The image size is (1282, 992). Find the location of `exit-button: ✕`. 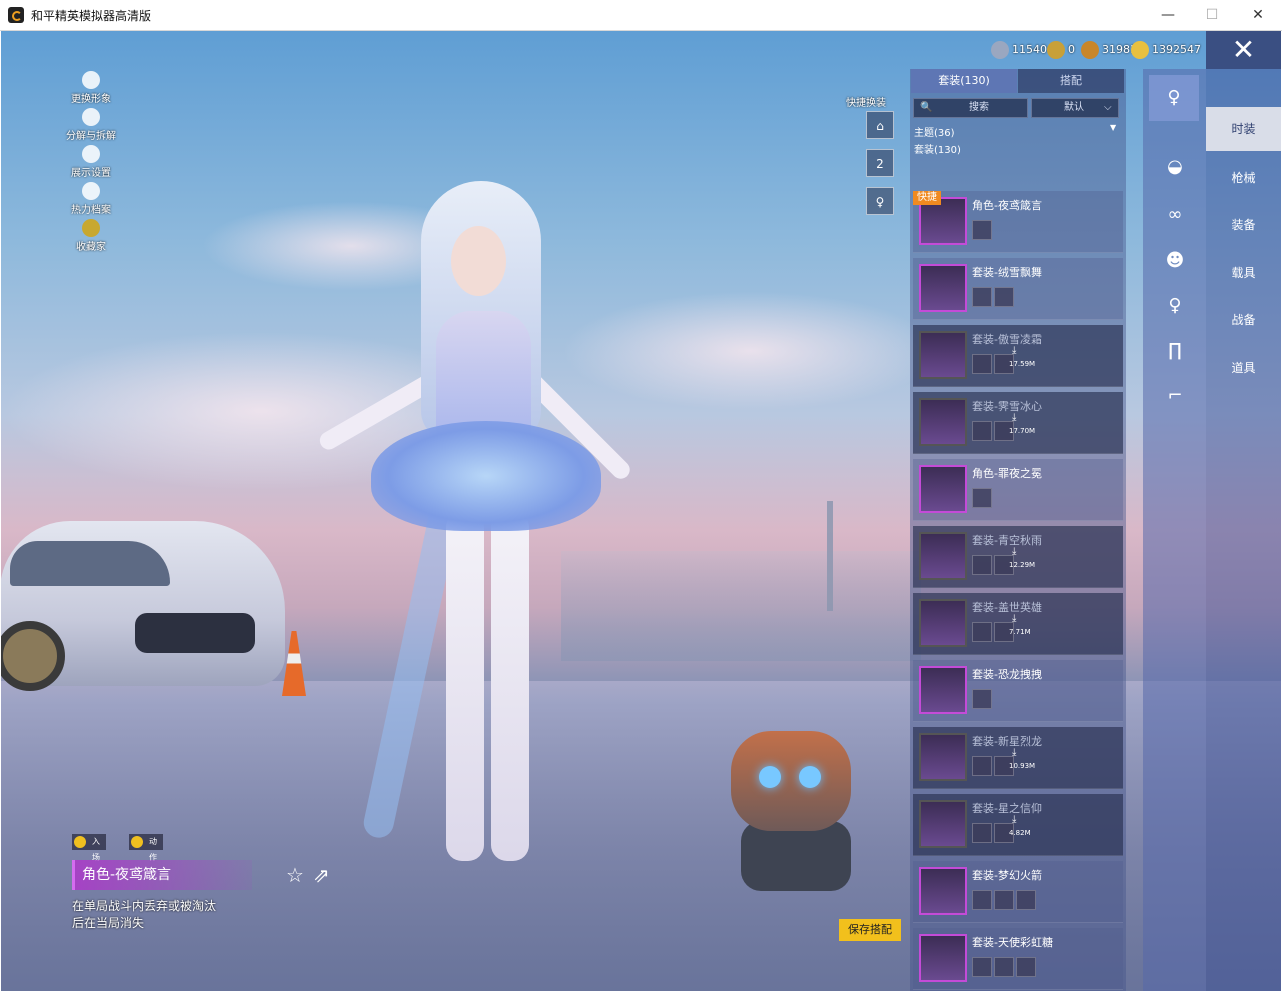

exit-button: ✕ is located at coordinates (1243, 50).